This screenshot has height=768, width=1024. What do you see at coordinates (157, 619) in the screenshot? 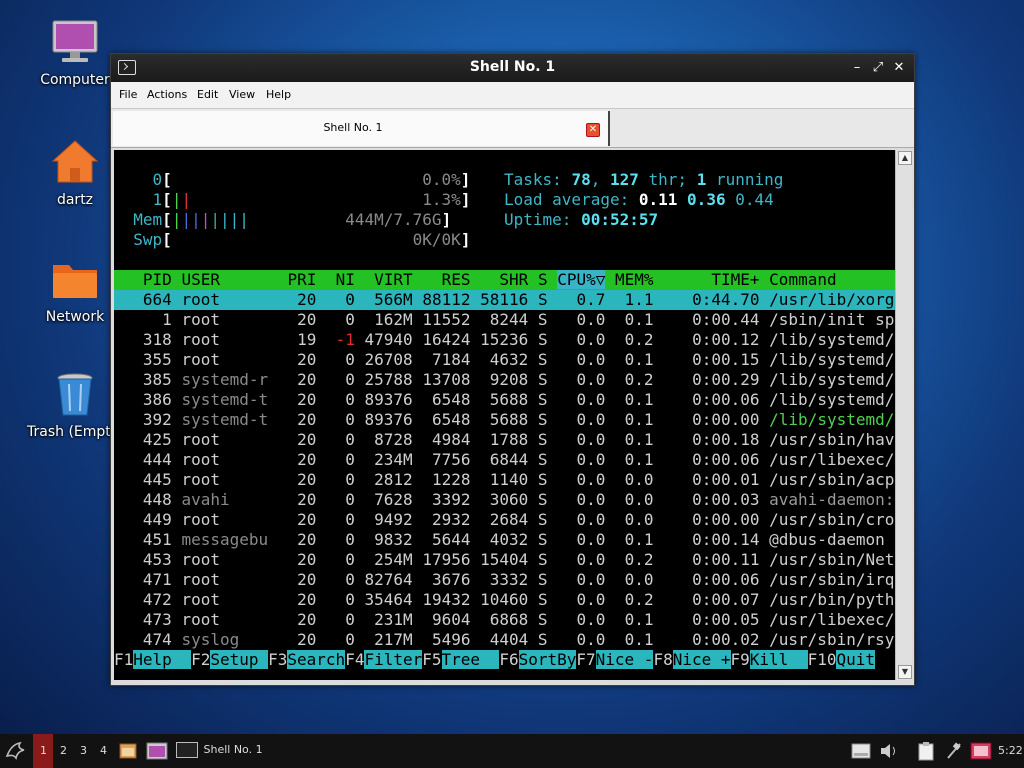
I see `cell-pid: 473` at bounding box center [157, 619].